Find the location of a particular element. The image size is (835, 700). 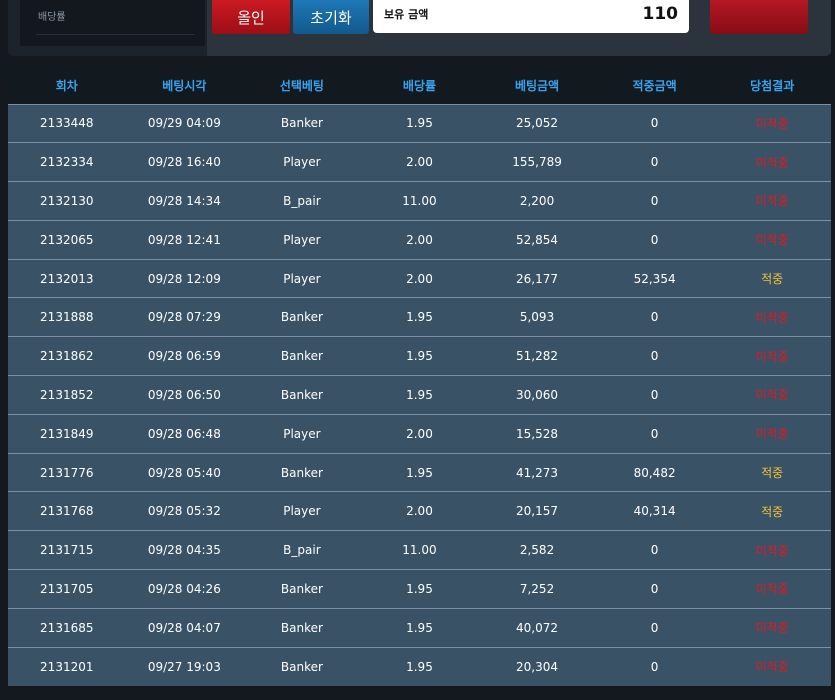

win-amount-cell: 52,354 is located at coordinates (654, 278).